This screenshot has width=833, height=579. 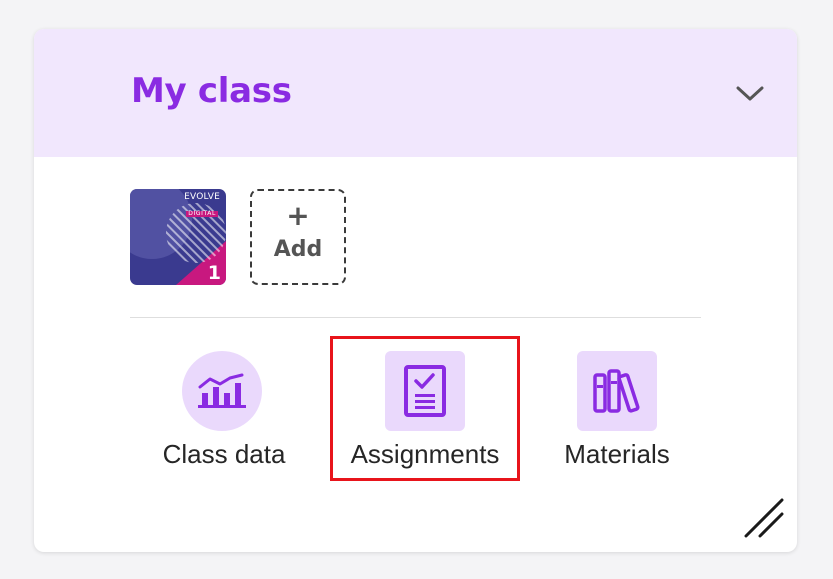 I want to click on class-data-label: Class data, so click(x=224, y=454).